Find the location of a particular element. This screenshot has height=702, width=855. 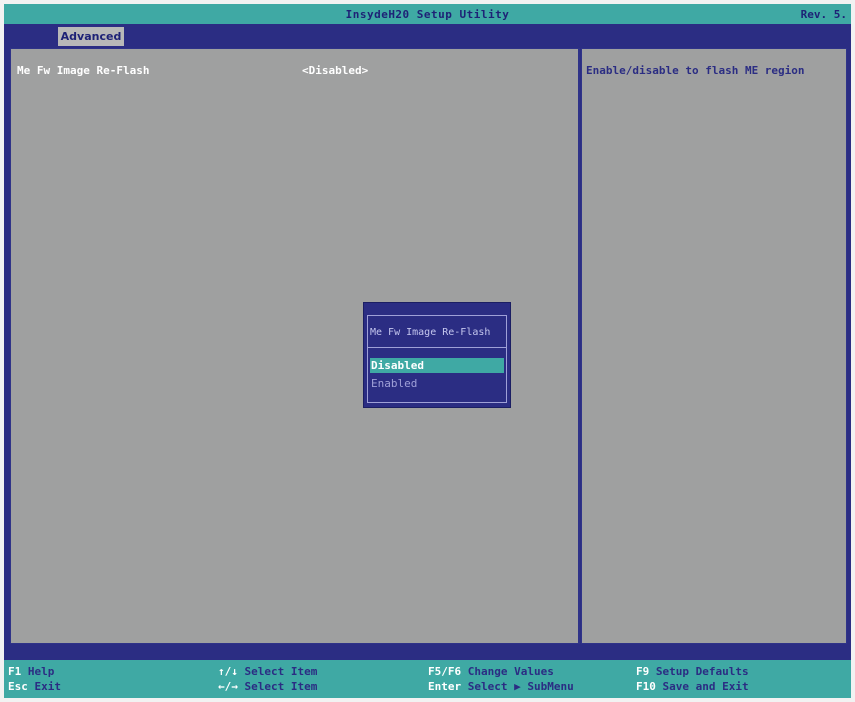

option-enabled: Enabled is located at coordinates (437, 383).